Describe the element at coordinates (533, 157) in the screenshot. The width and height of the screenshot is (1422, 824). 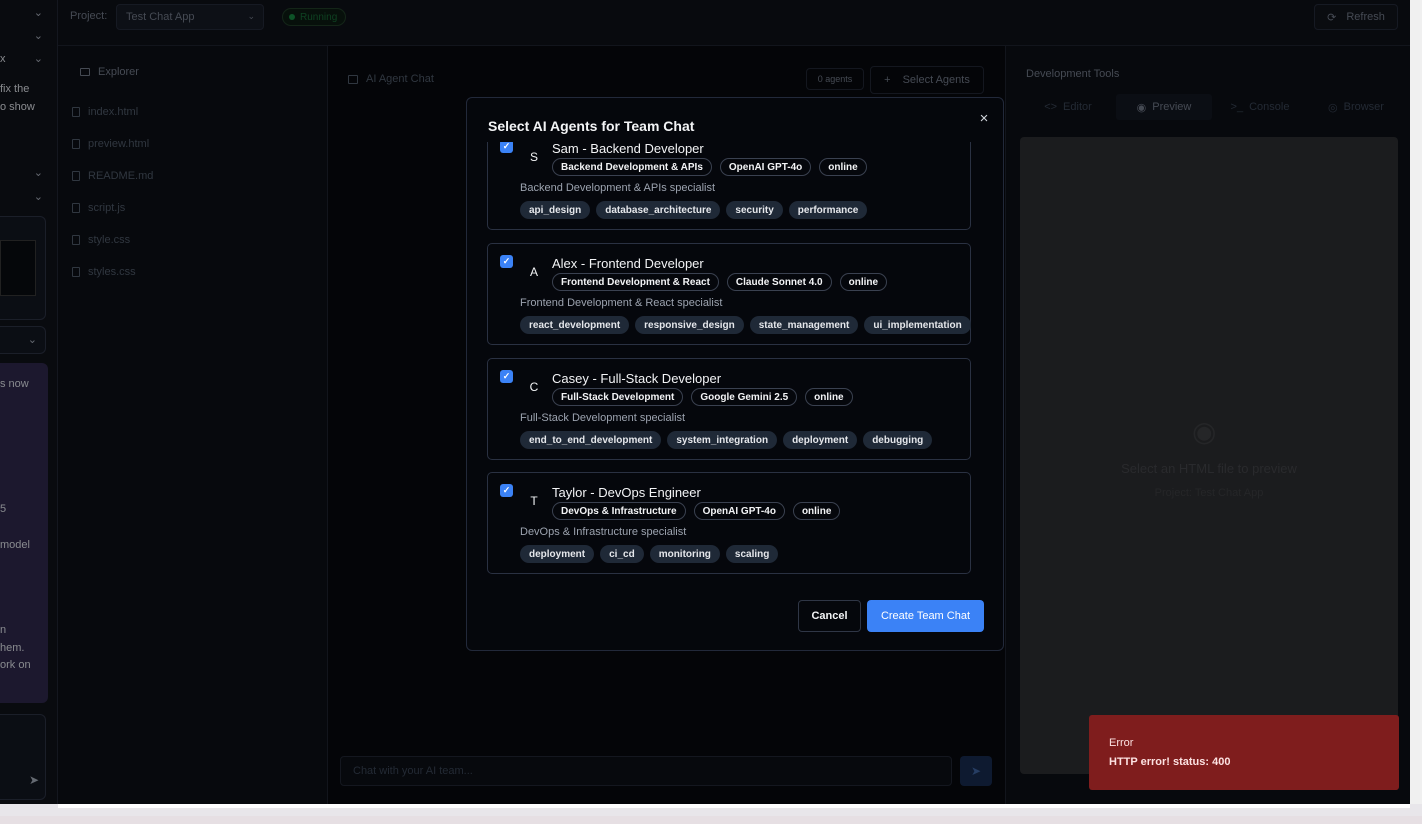
I see `avatar: S` at that location.